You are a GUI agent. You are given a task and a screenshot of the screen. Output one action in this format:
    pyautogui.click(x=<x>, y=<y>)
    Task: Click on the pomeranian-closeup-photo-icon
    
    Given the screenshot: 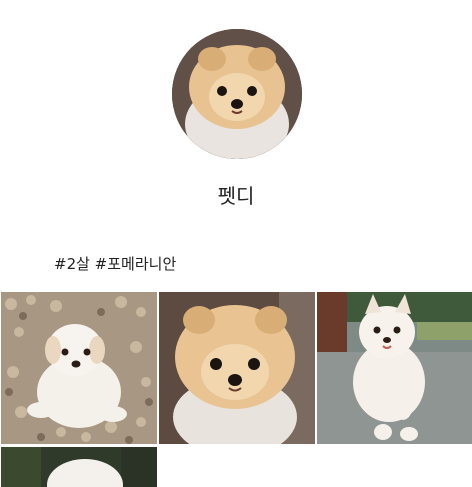 What is the action you would take?
    pyautogui.click(x=237, y=368)
    